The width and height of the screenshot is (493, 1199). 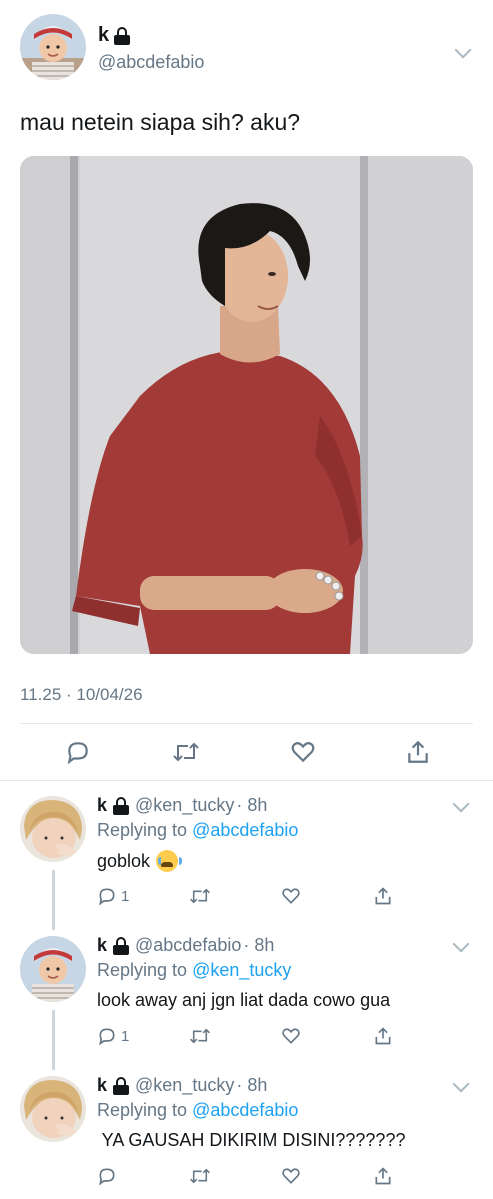 I want to click on reply-text-content: goblok, so click(x=124, y=860).